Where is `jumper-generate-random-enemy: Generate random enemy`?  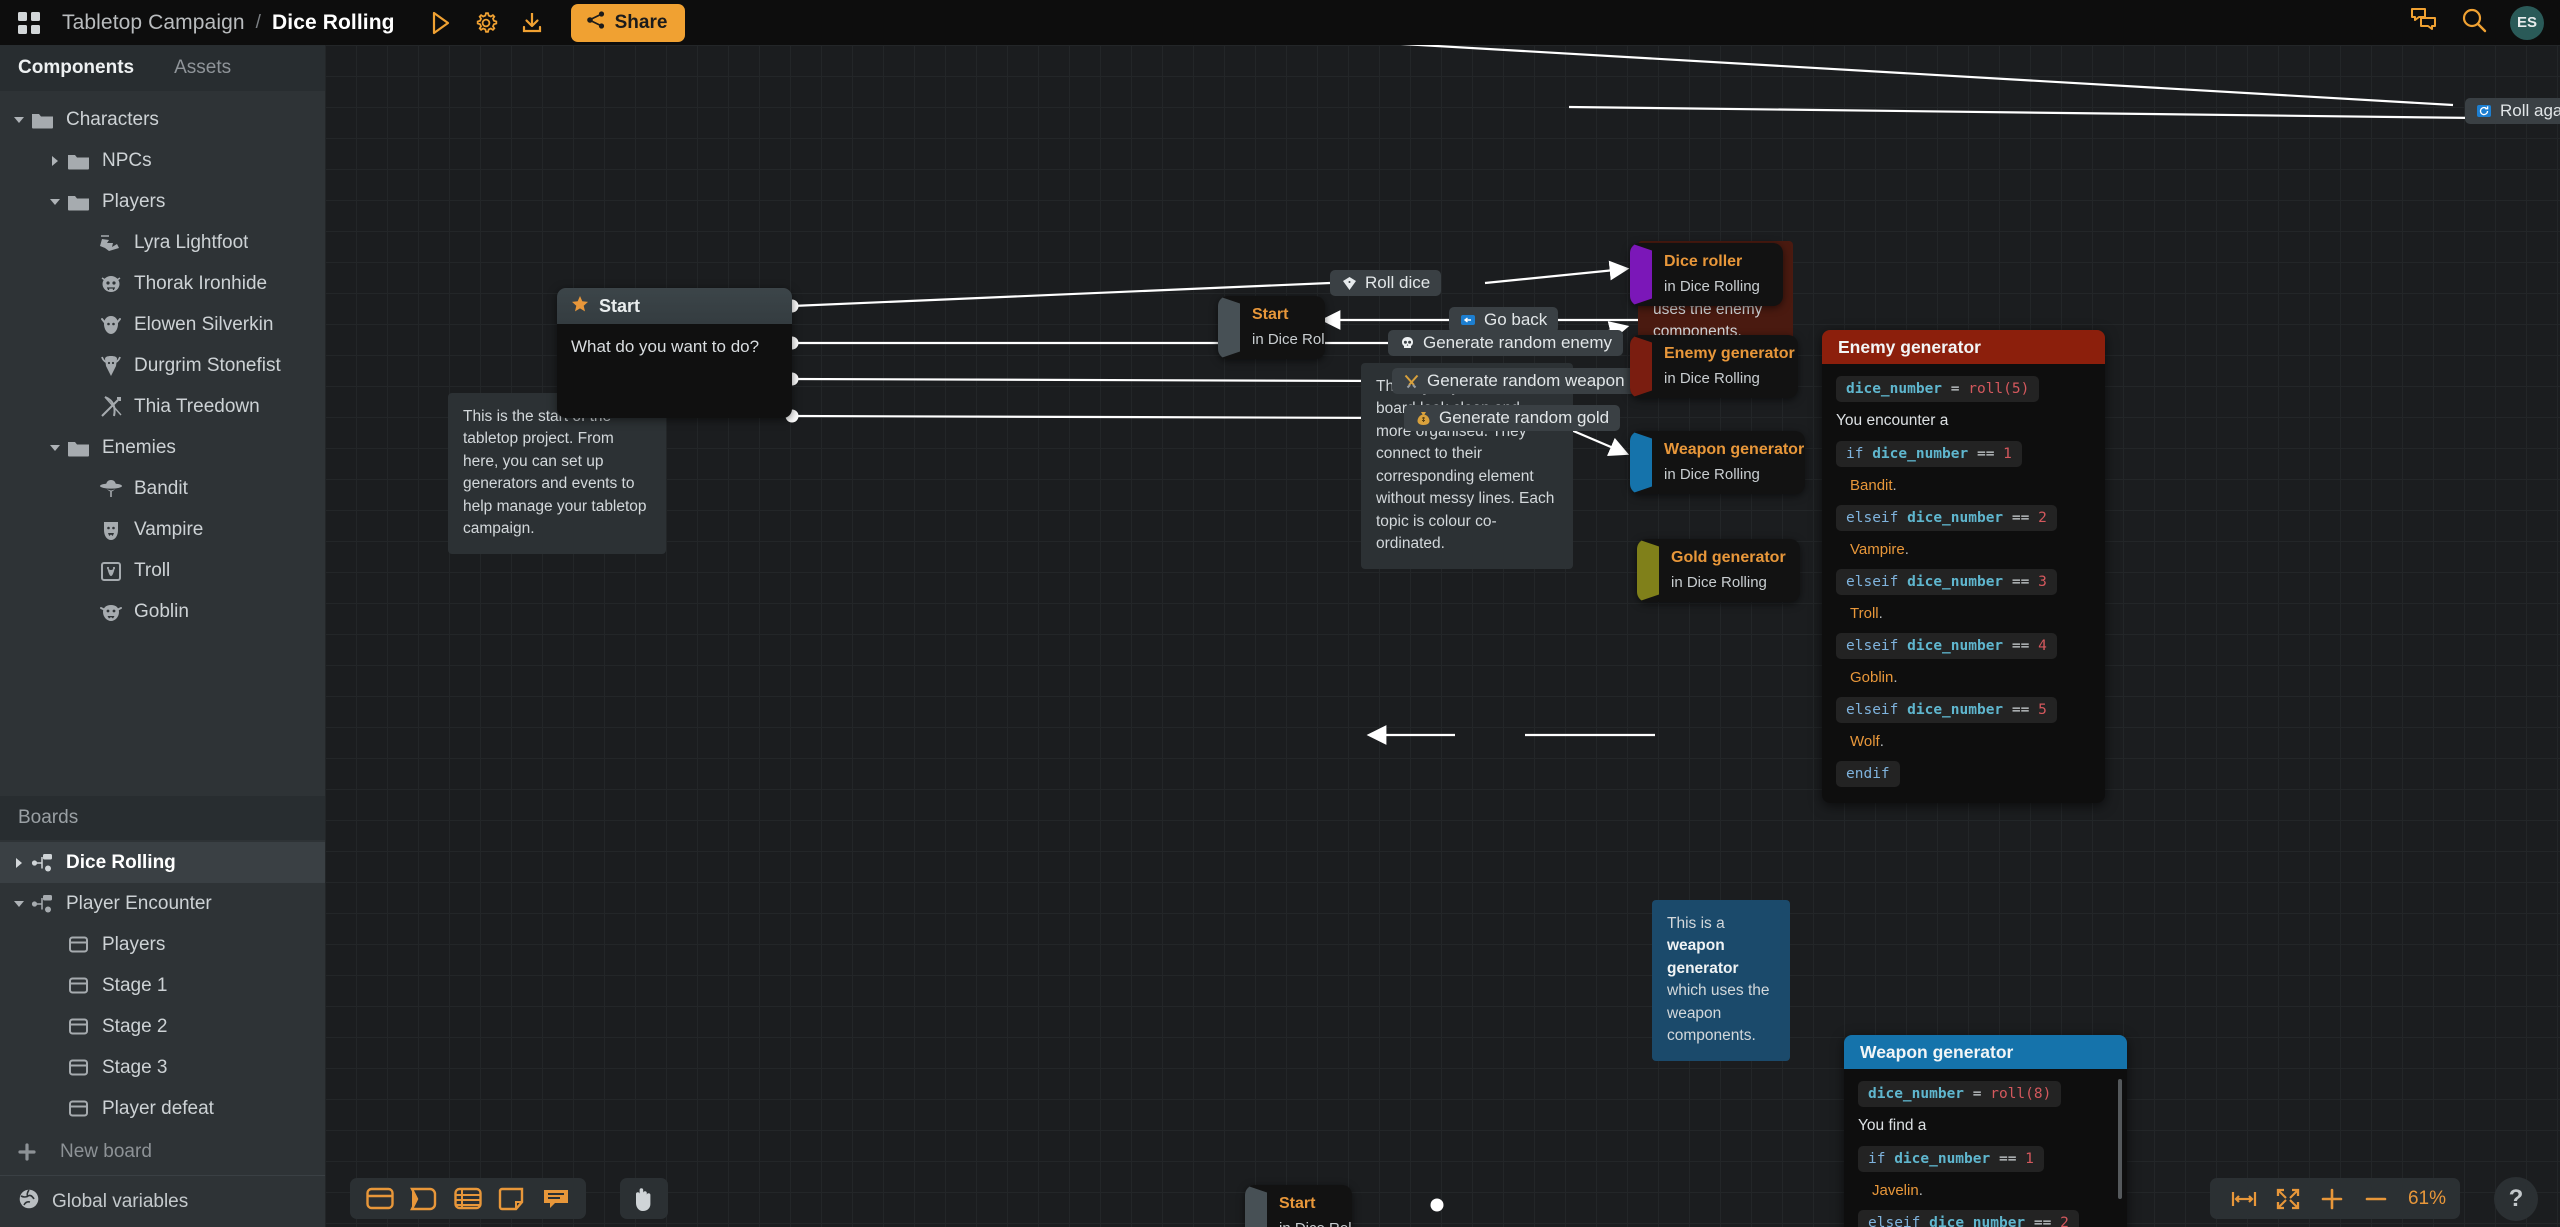 jumper-generate-random-enemy: Generate random enemy is located at coordinates (1505, 343).